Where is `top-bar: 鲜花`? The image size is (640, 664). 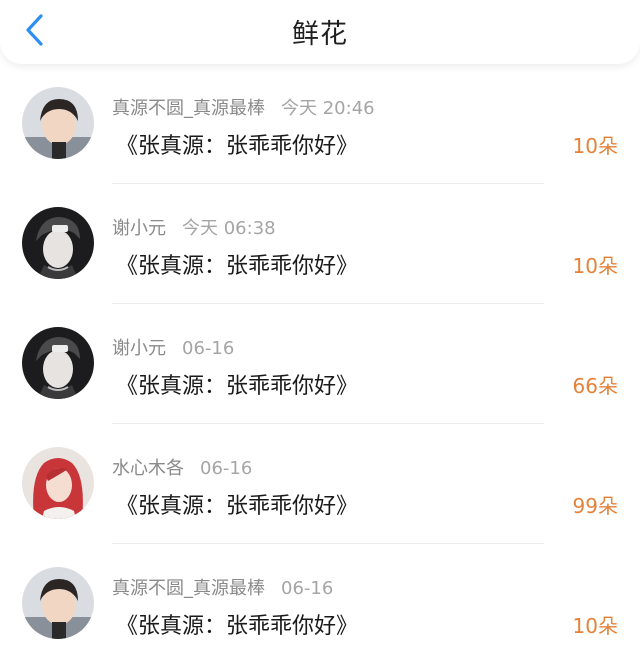 top-bar: 鲜花 is located at coordinates (320, 32).